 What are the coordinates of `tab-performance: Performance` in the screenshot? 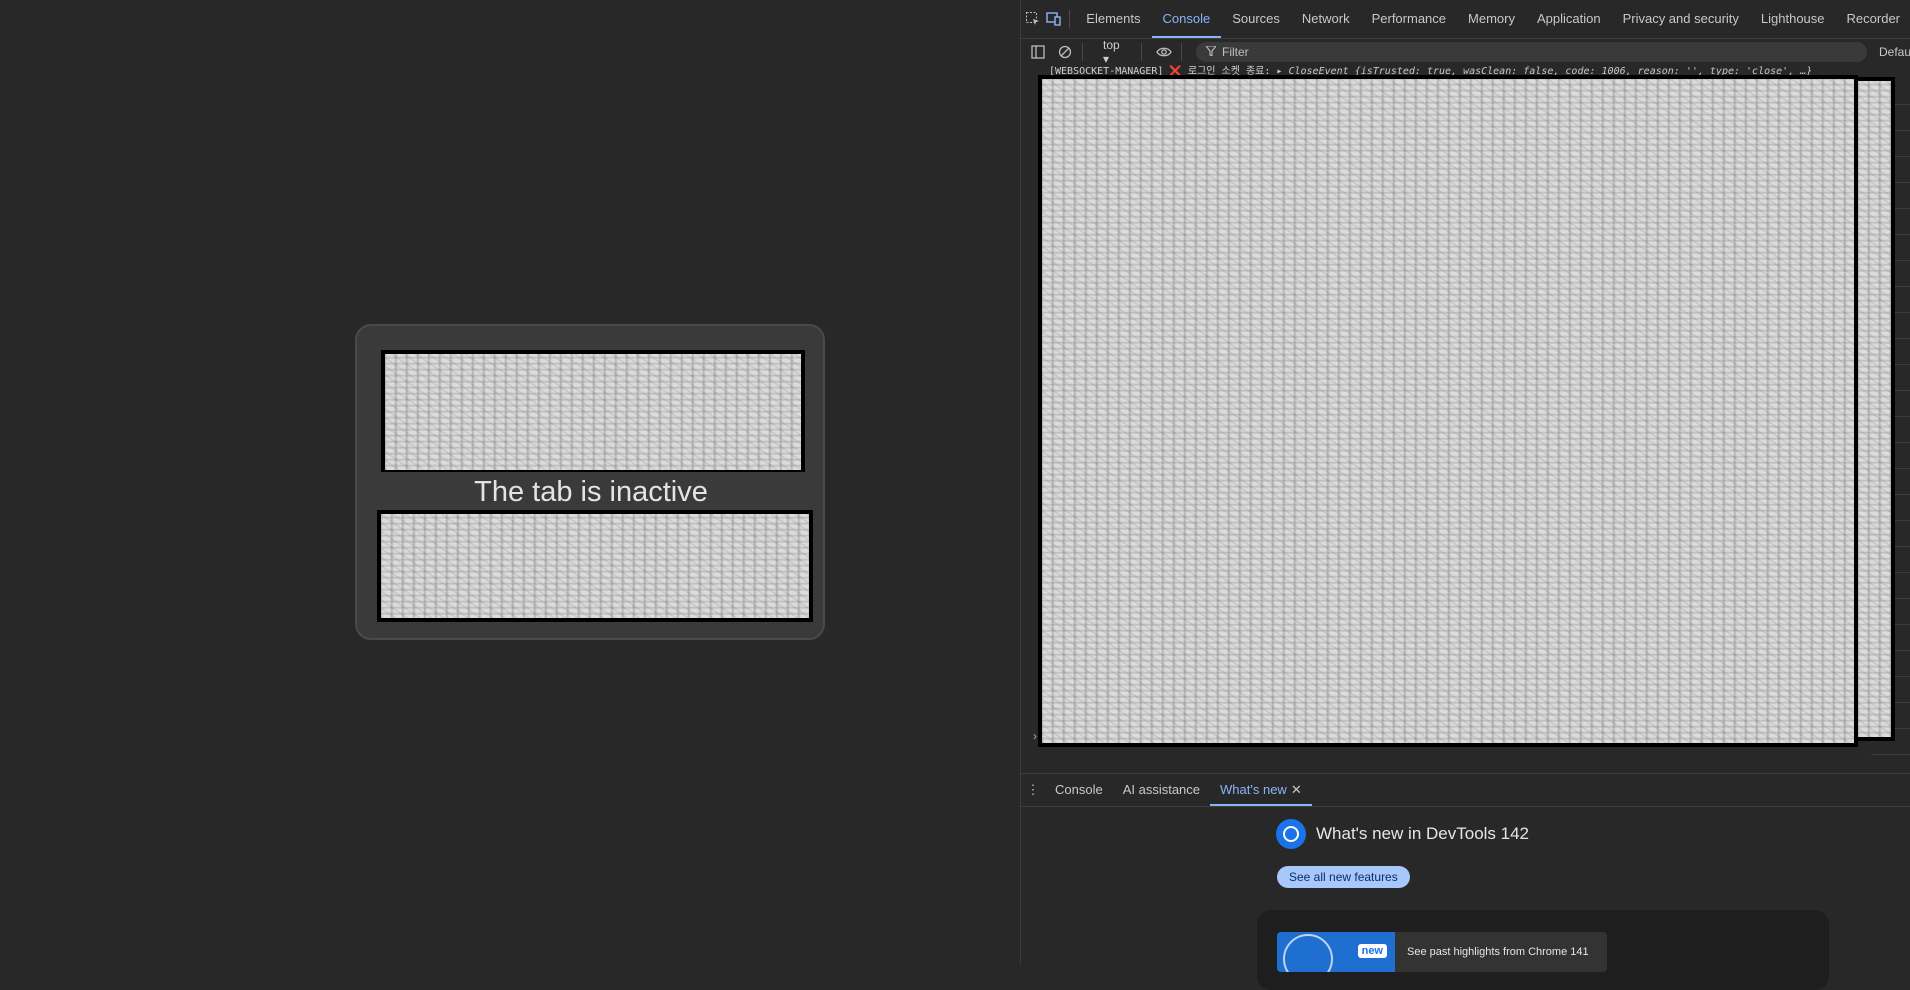 It's located at (1409, 19).